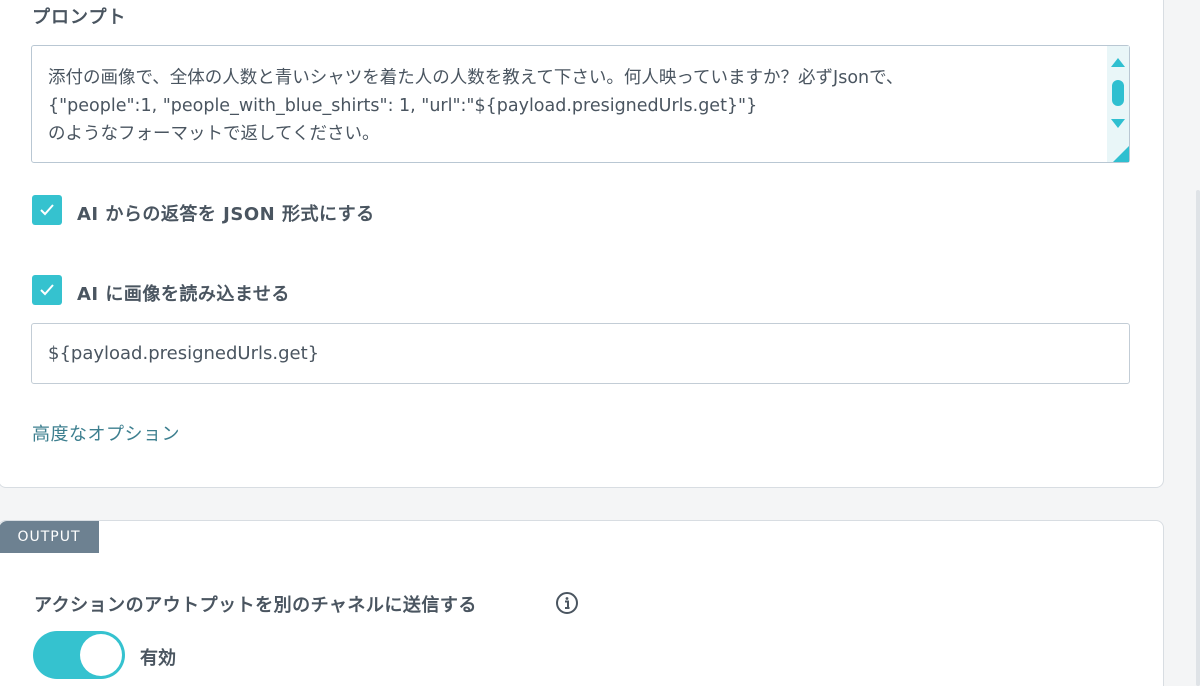 Image resolution: width=1200 pixels, height=686 pixels. I want to click on prompt-scrollbar, so click(1118, 104).